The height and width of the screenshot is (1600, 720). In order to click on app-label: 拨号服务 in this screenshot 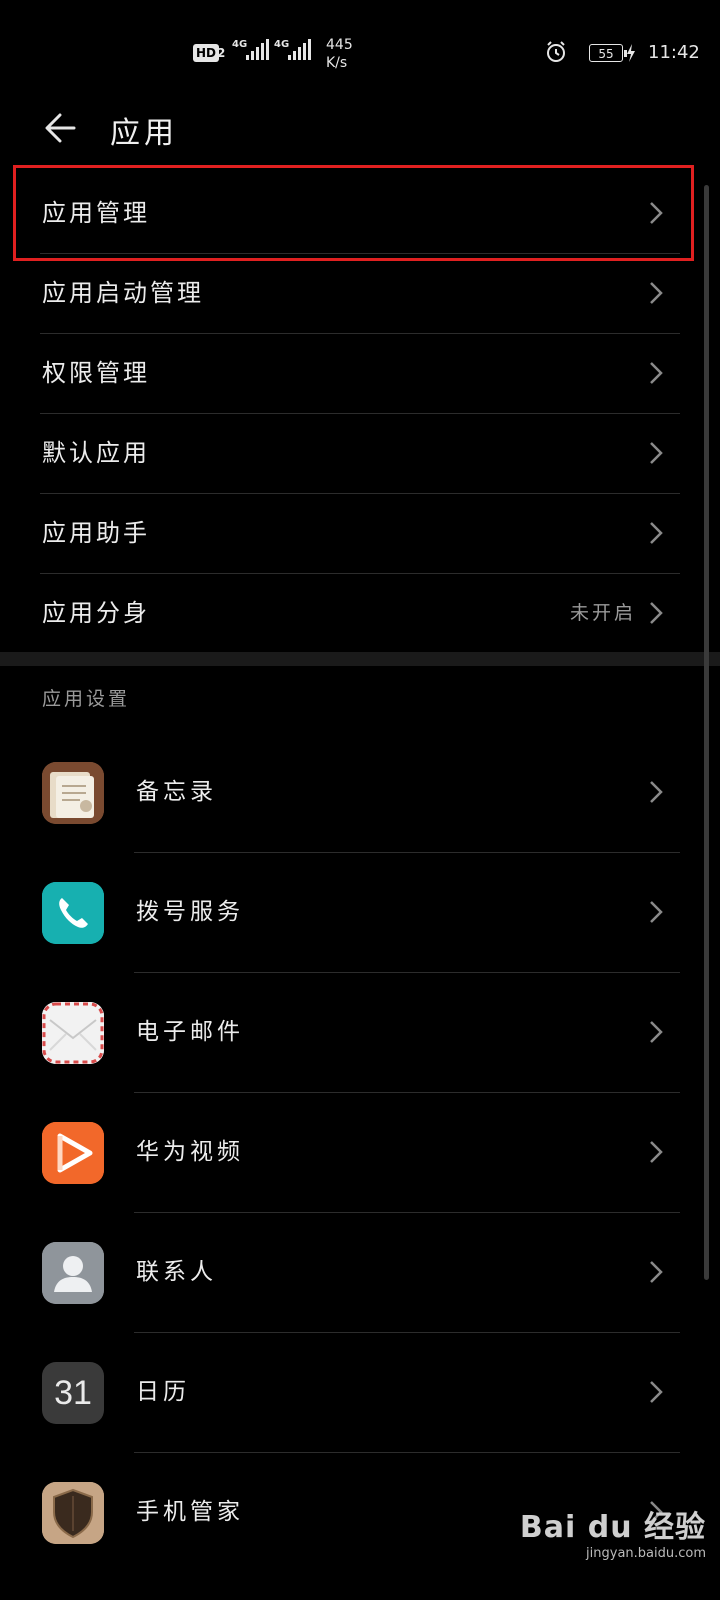, I will do `click(190, 912)`.